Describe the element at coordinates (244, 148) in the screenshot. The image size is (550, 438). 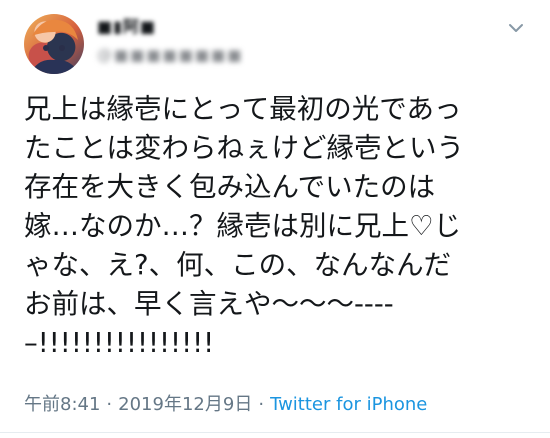
I see `tweet-line: たことは変わらねぇけど縁壱という` at that location.